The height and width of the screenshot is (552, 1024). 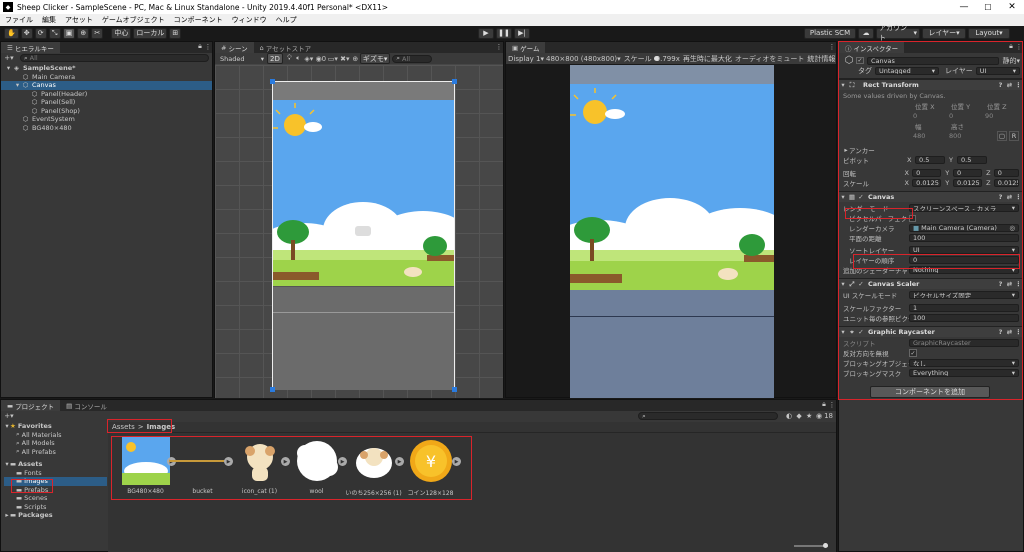 I want to click on scale-tool-icon: ⤡, so click(x=54, y=33).